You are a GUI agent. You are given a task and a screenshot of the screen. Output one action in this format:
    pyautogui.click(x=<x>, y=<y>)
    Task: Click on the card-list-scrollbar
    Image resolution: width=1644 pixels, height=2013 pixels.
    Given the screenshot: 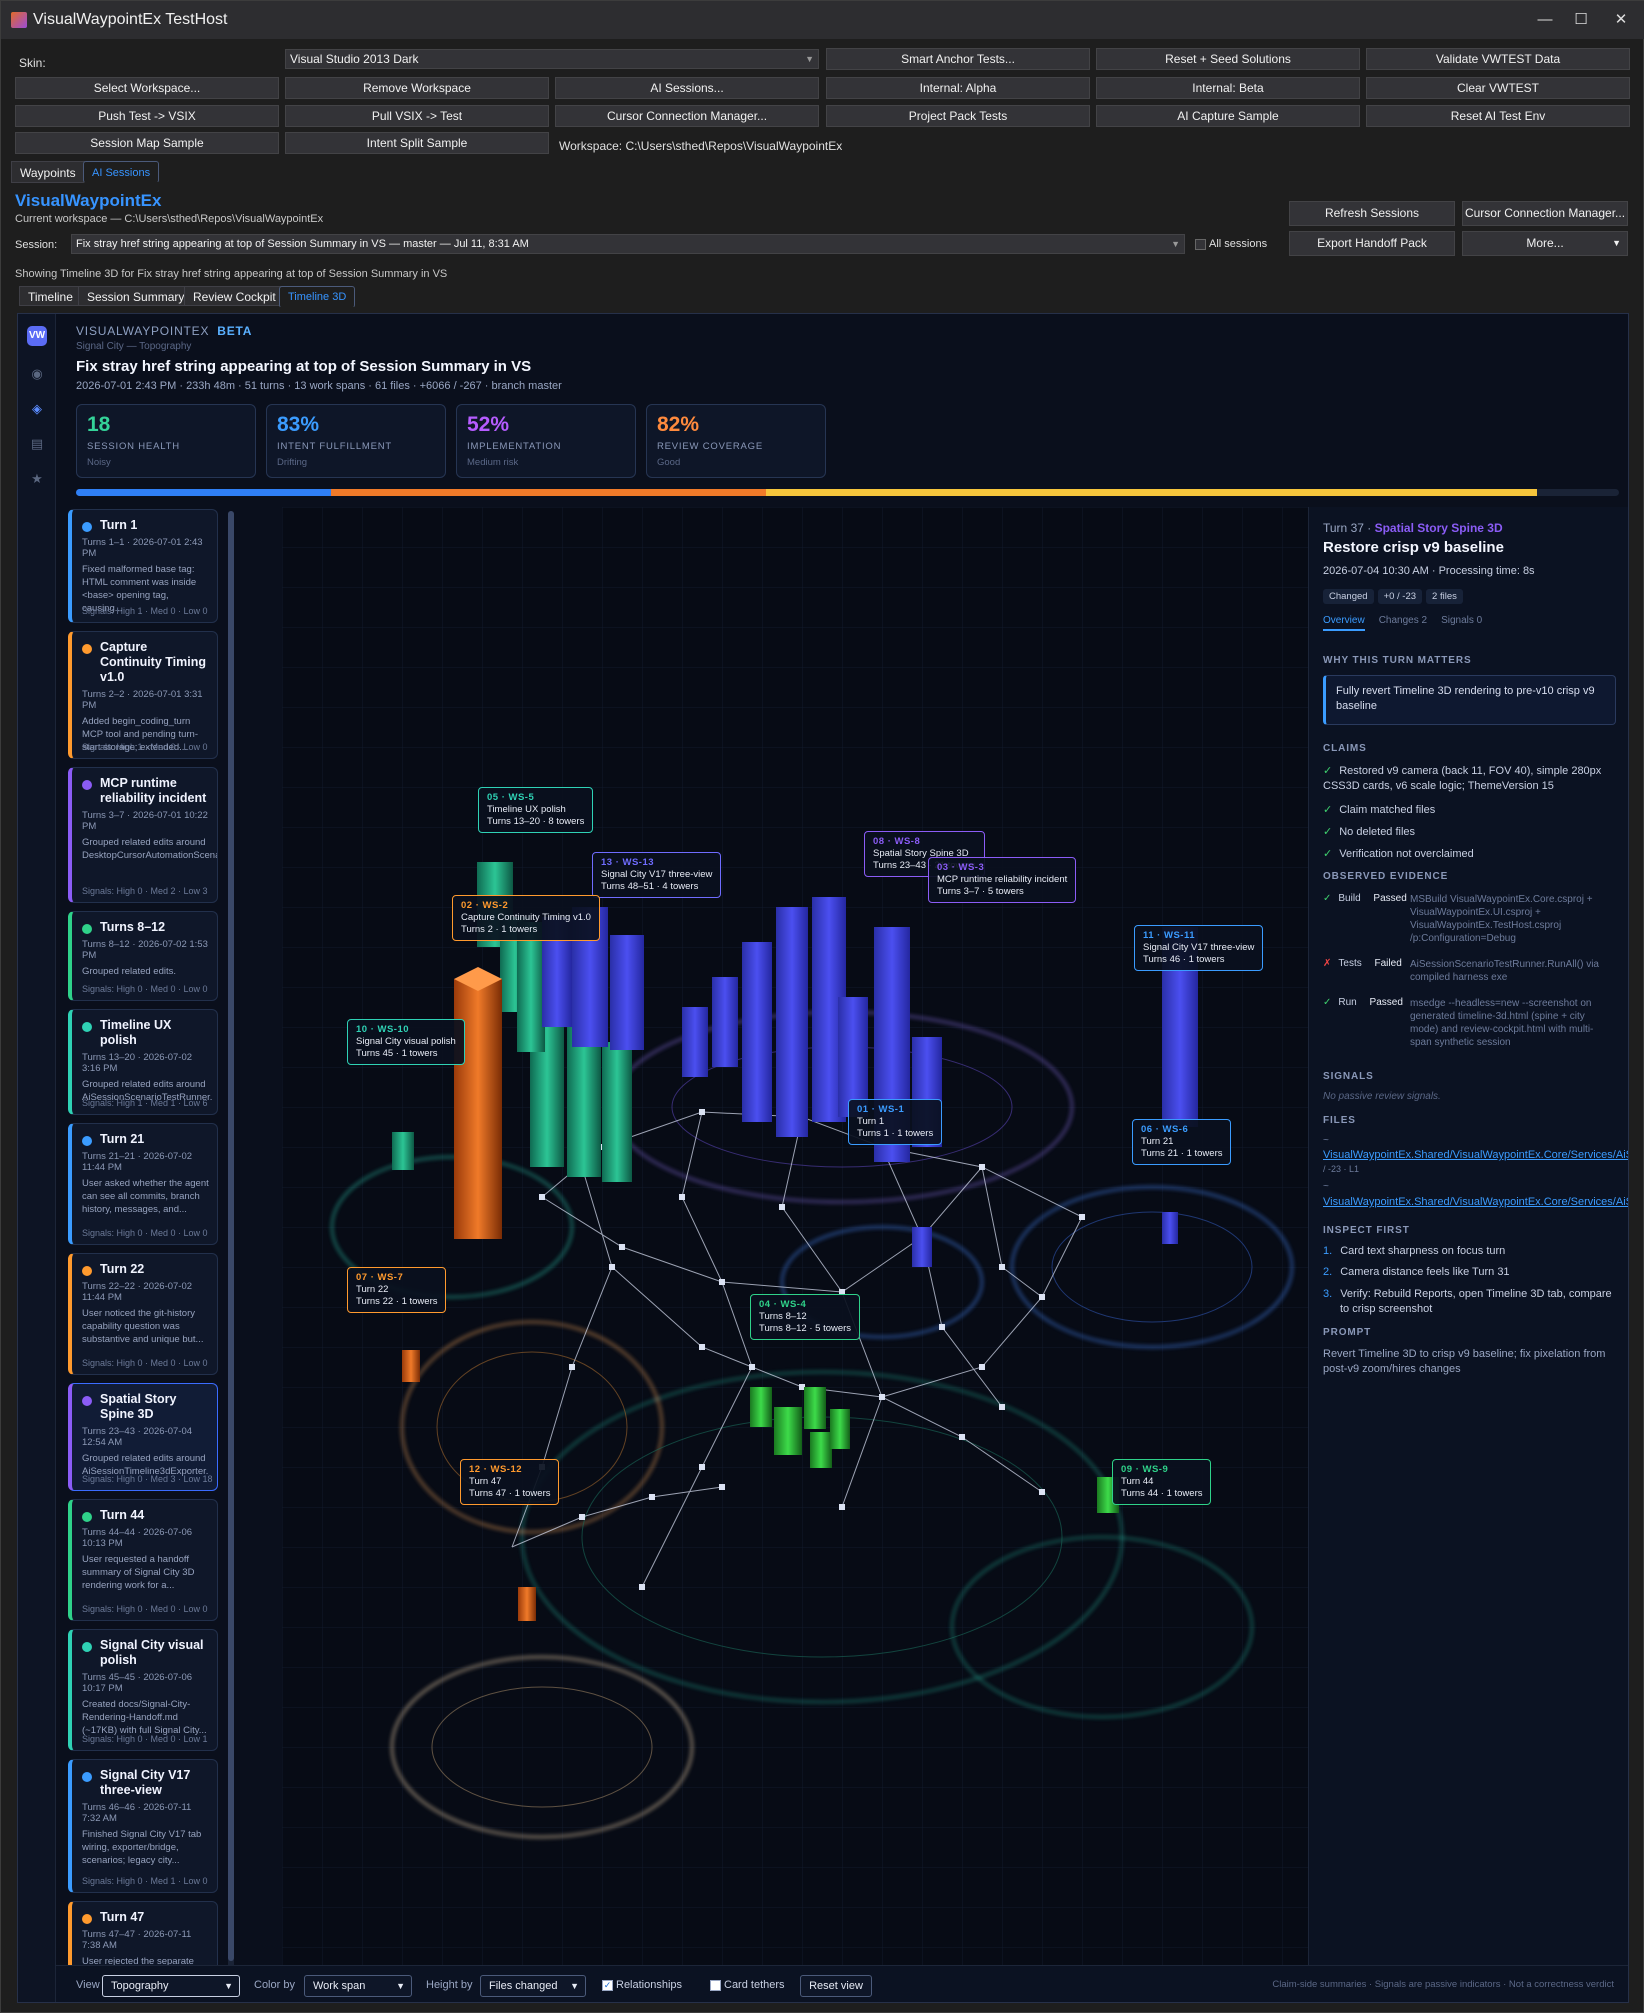 What is the action you would take?
    pyautogui.click(x=231, y=1241)
    